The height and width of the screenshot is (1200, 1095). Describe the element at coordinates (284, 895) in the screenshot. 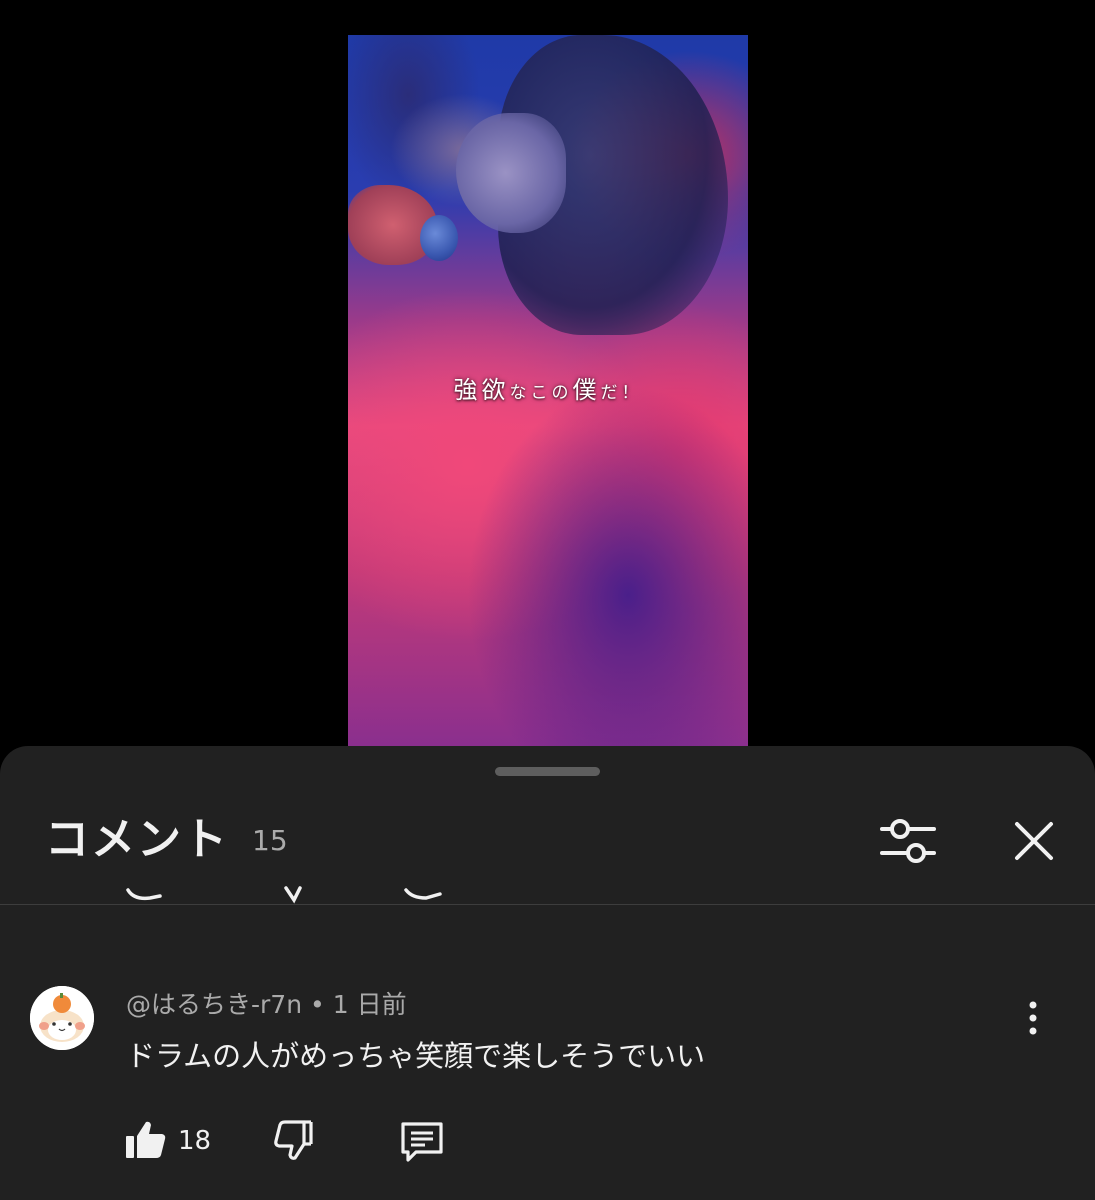

I see `previous-comment-icons` at that location.